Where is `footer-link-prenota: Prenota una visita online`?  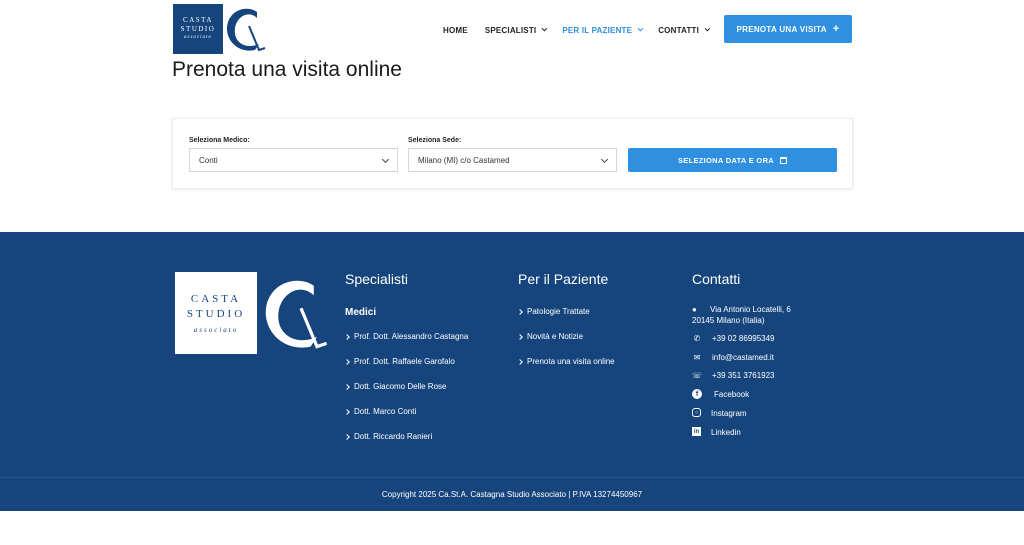 footer-link-prenota: Prenota una visita online is located at coordinates (566, 361).